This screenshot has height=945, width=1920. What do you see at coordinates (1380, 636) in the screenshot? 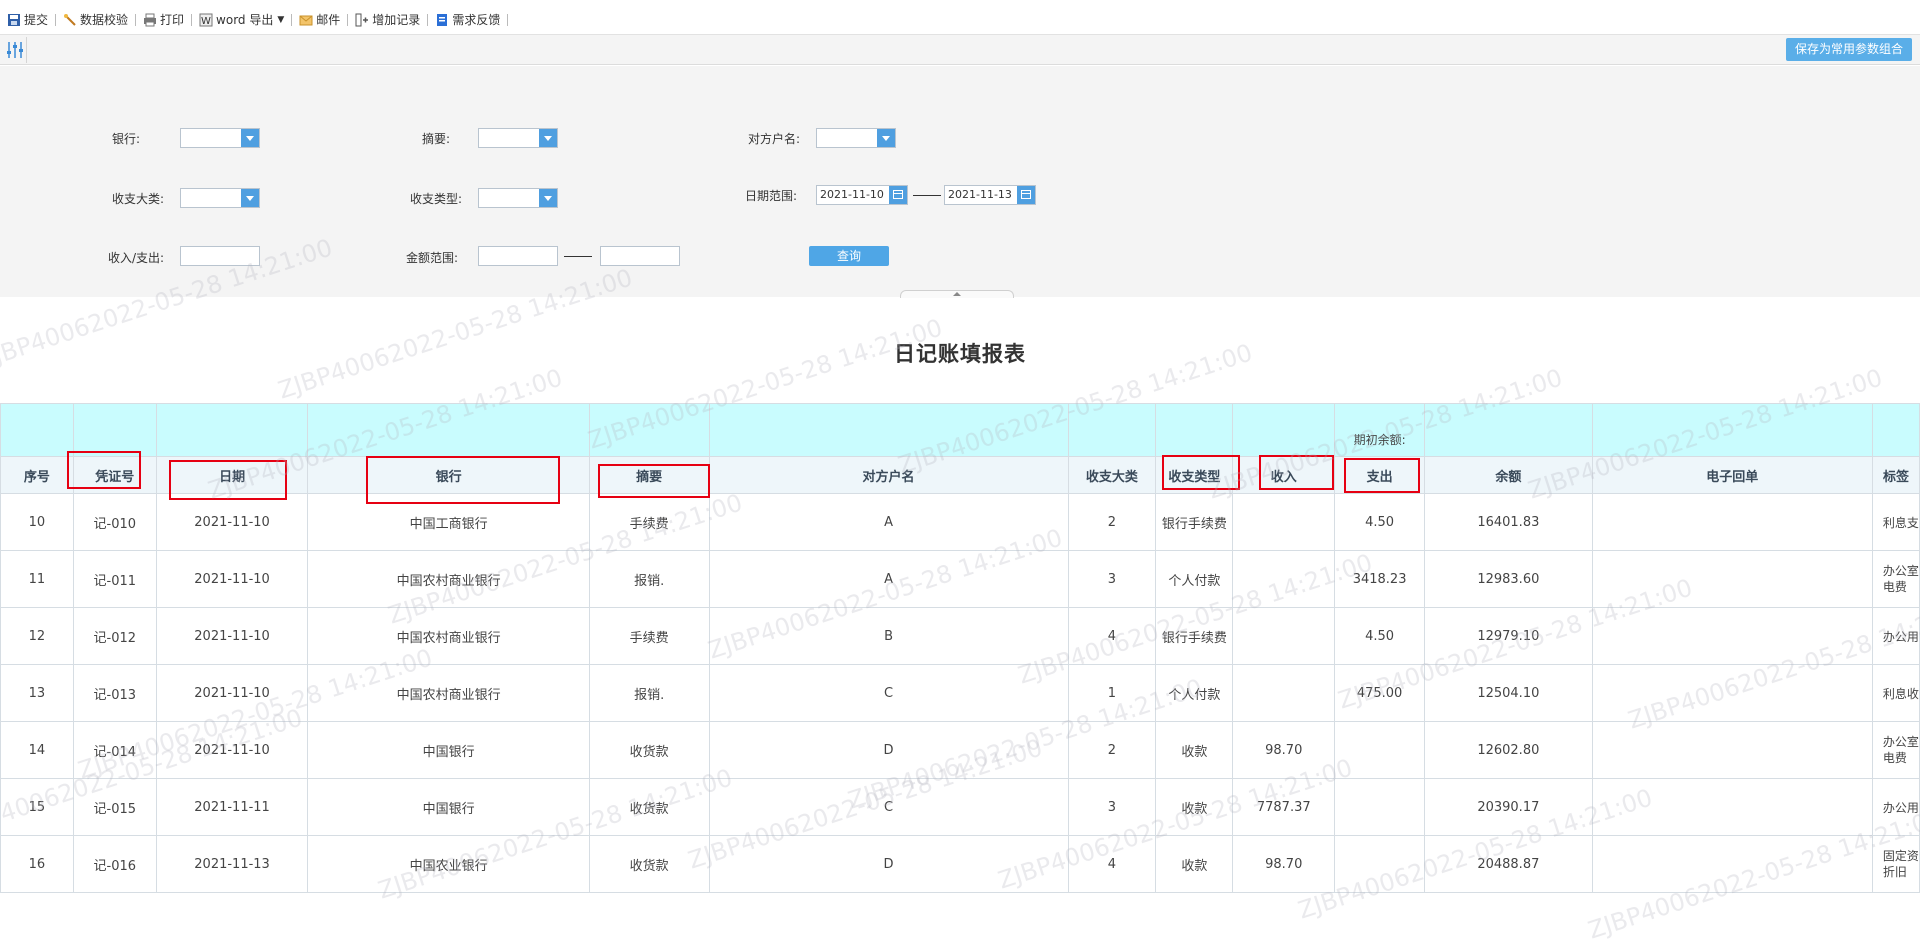
I see `table-cell: 4.50` at bounding box center [1380, 636].